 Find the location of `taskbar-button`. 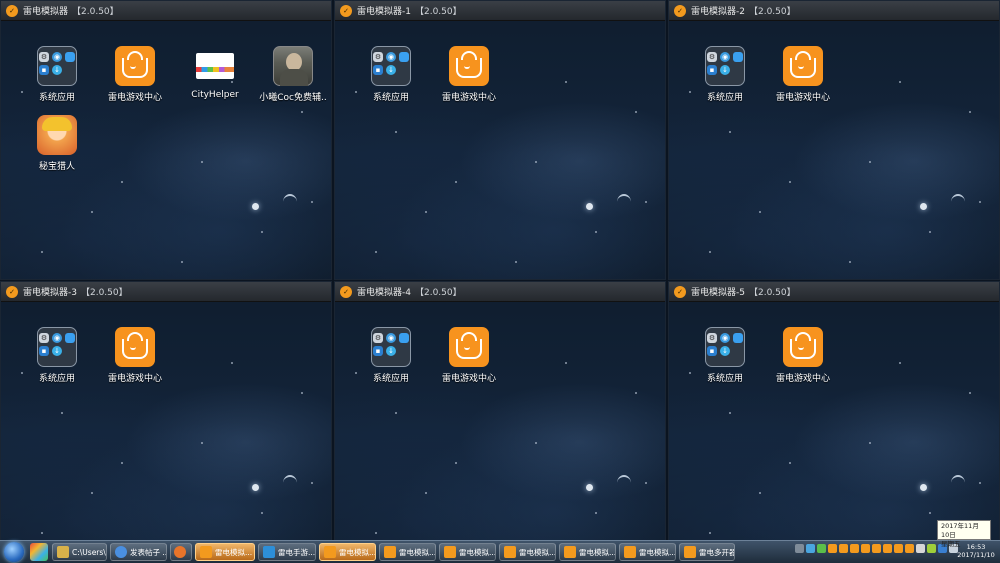

taskbar-button is located at coordinates (181, 552).